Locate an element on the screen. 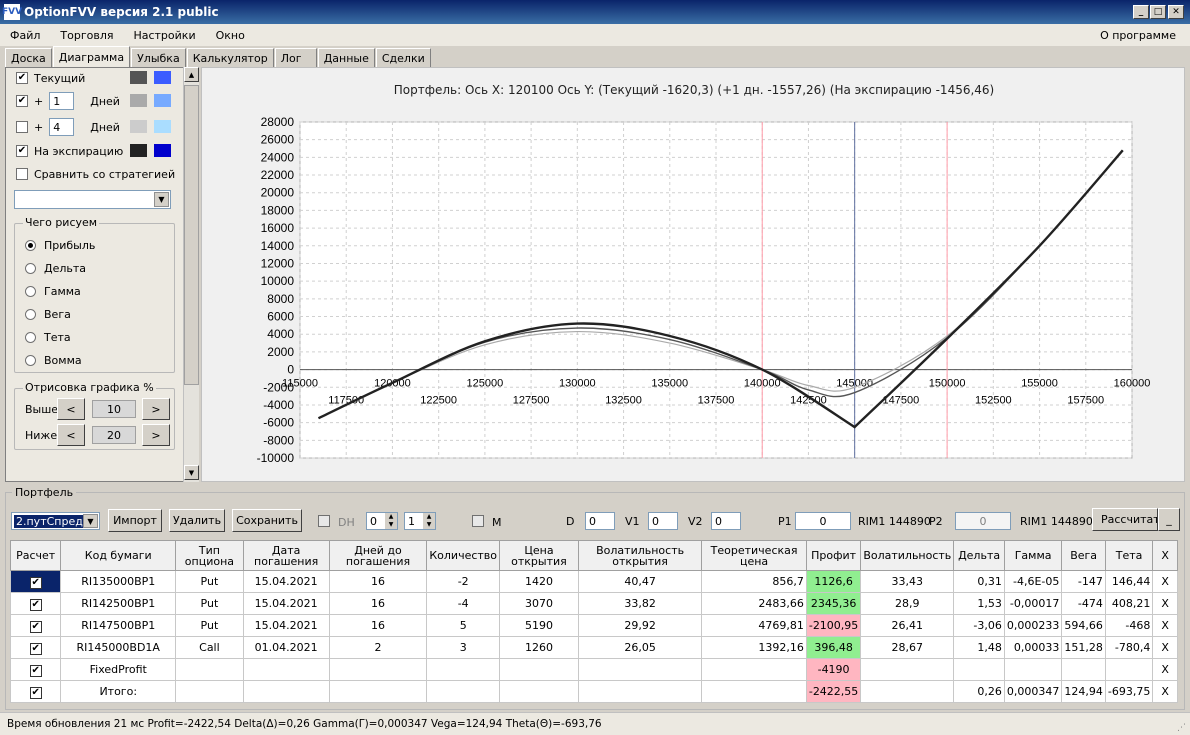 Image resolution: width=1190 pixels, height=735 pixels. cell-qty: -4 is located at coordinates (463, 603).